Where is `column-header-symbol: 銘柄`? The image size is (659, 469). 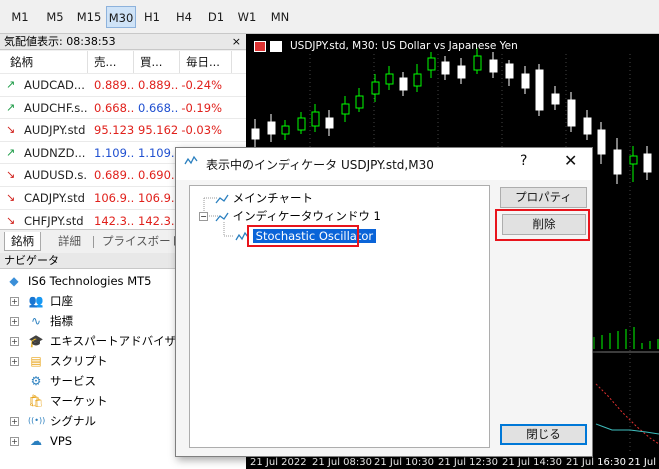
column-header-symbol: 銘柄 is located at coordinates (44, 62).